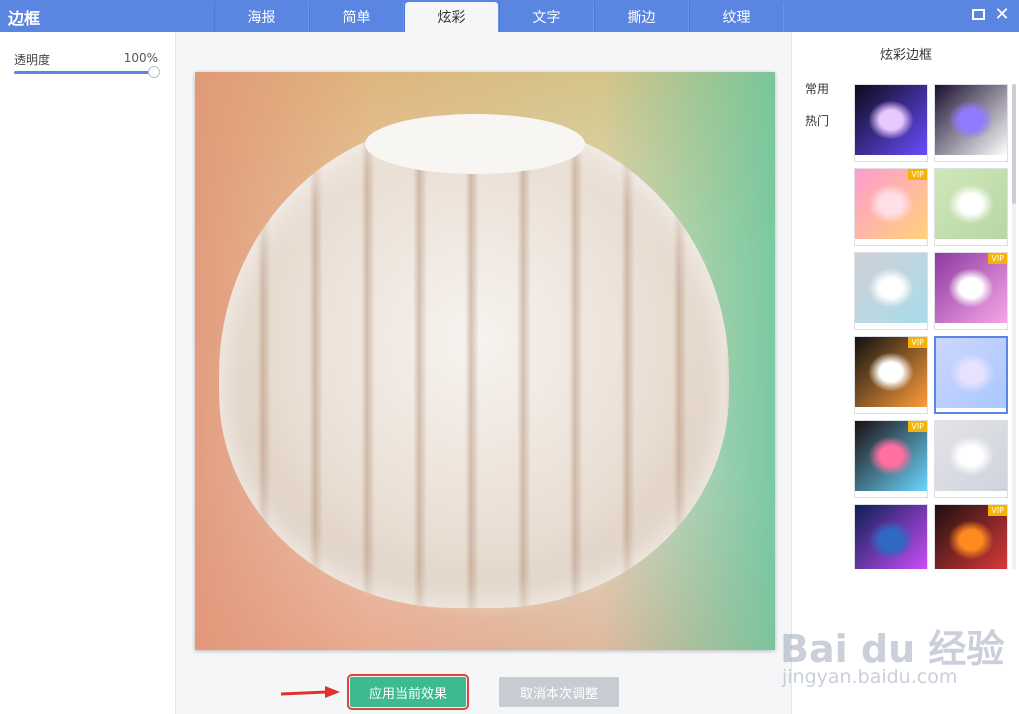 The width and height of the screenshot is (1019, 714). I want to click on tab-sibian: 撕边, so click(641, 17).